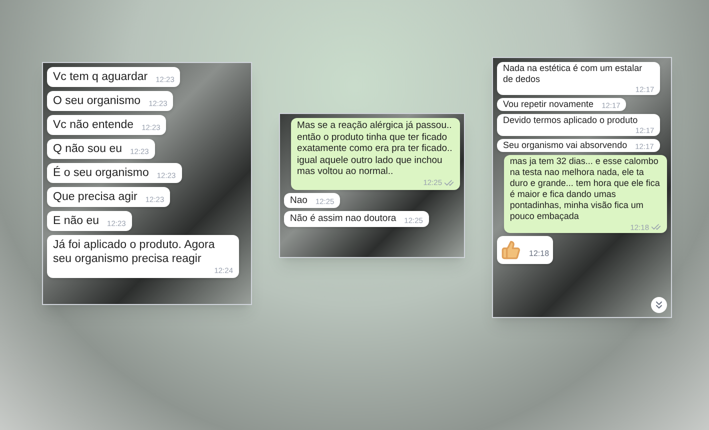 The width and height of the screenshot is (709, 430). What do you see at coordinates (539, 254) in the screenshot?
I see `message-time: 12:18` at bounding box center [539, 254].